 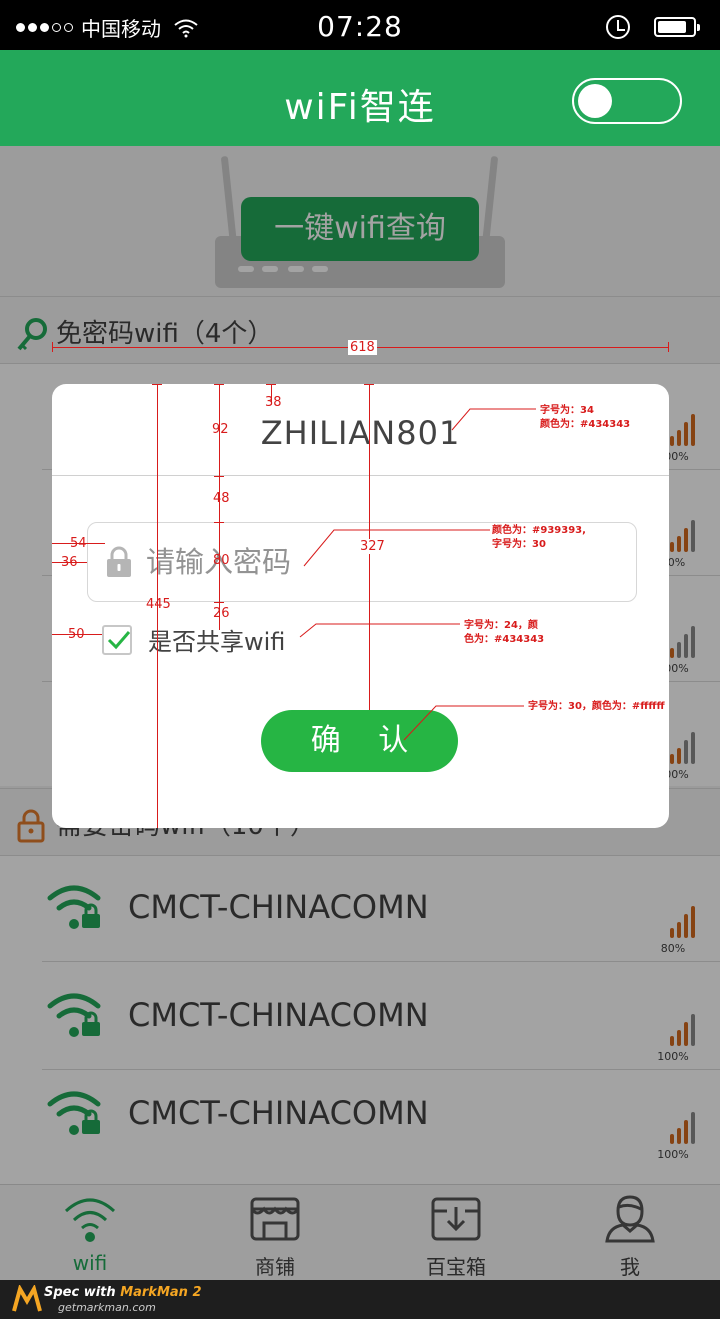 I want to click on markman-watermark: Spec with MarkMan 2 getmarkman.com, so click(x=360, y=1299).